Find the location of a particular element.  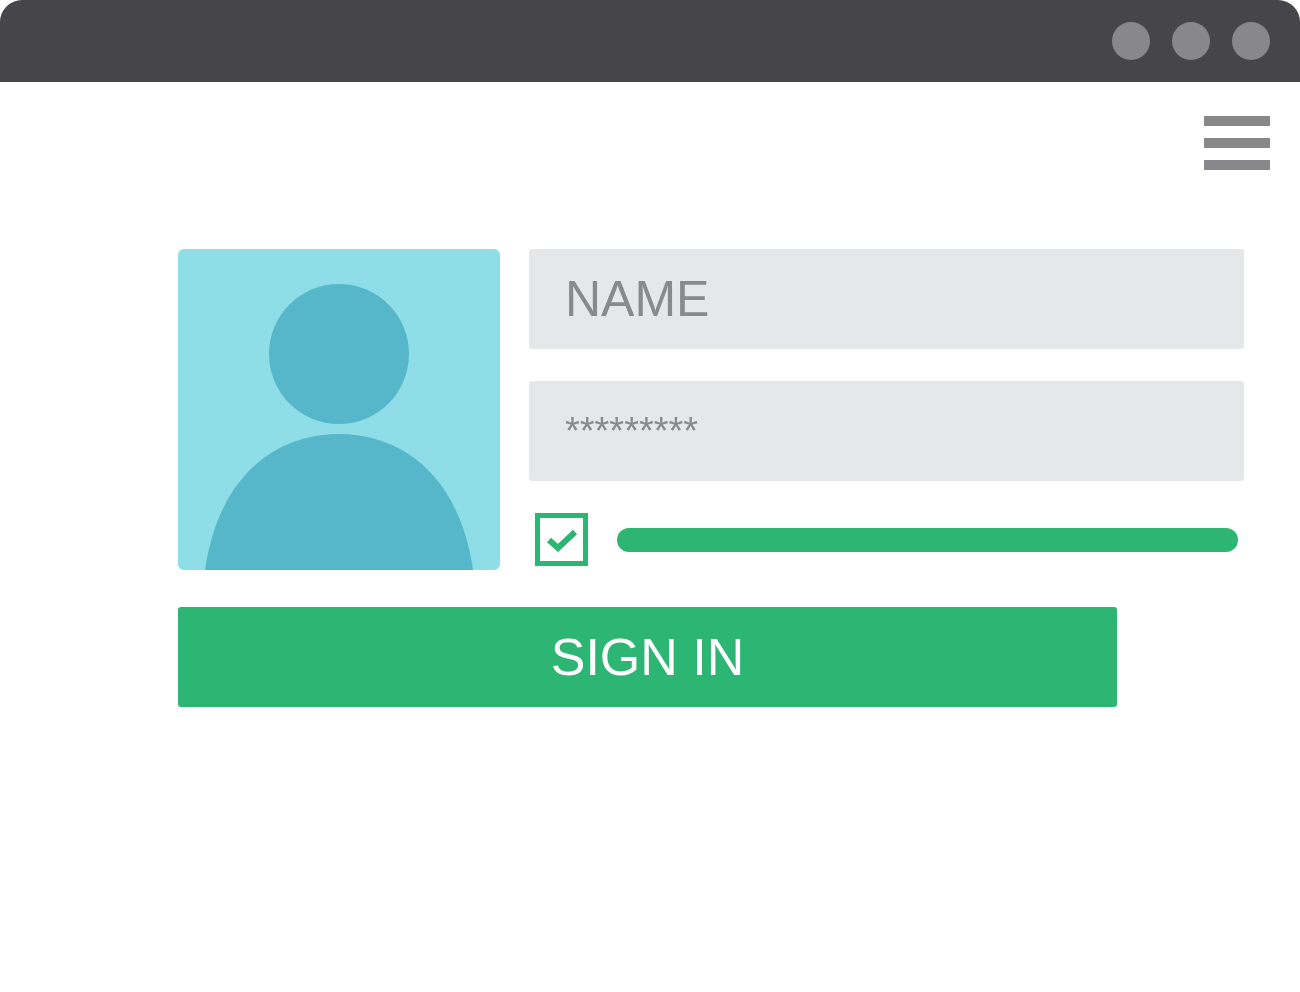

menu-button is located at coordinates (1237, 143).